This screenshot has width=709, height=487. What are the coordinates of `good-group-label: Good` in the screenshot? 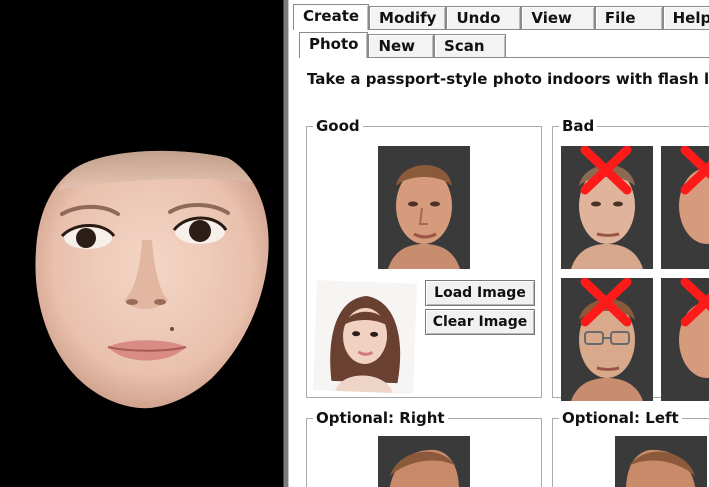 It's located at (338, 126).